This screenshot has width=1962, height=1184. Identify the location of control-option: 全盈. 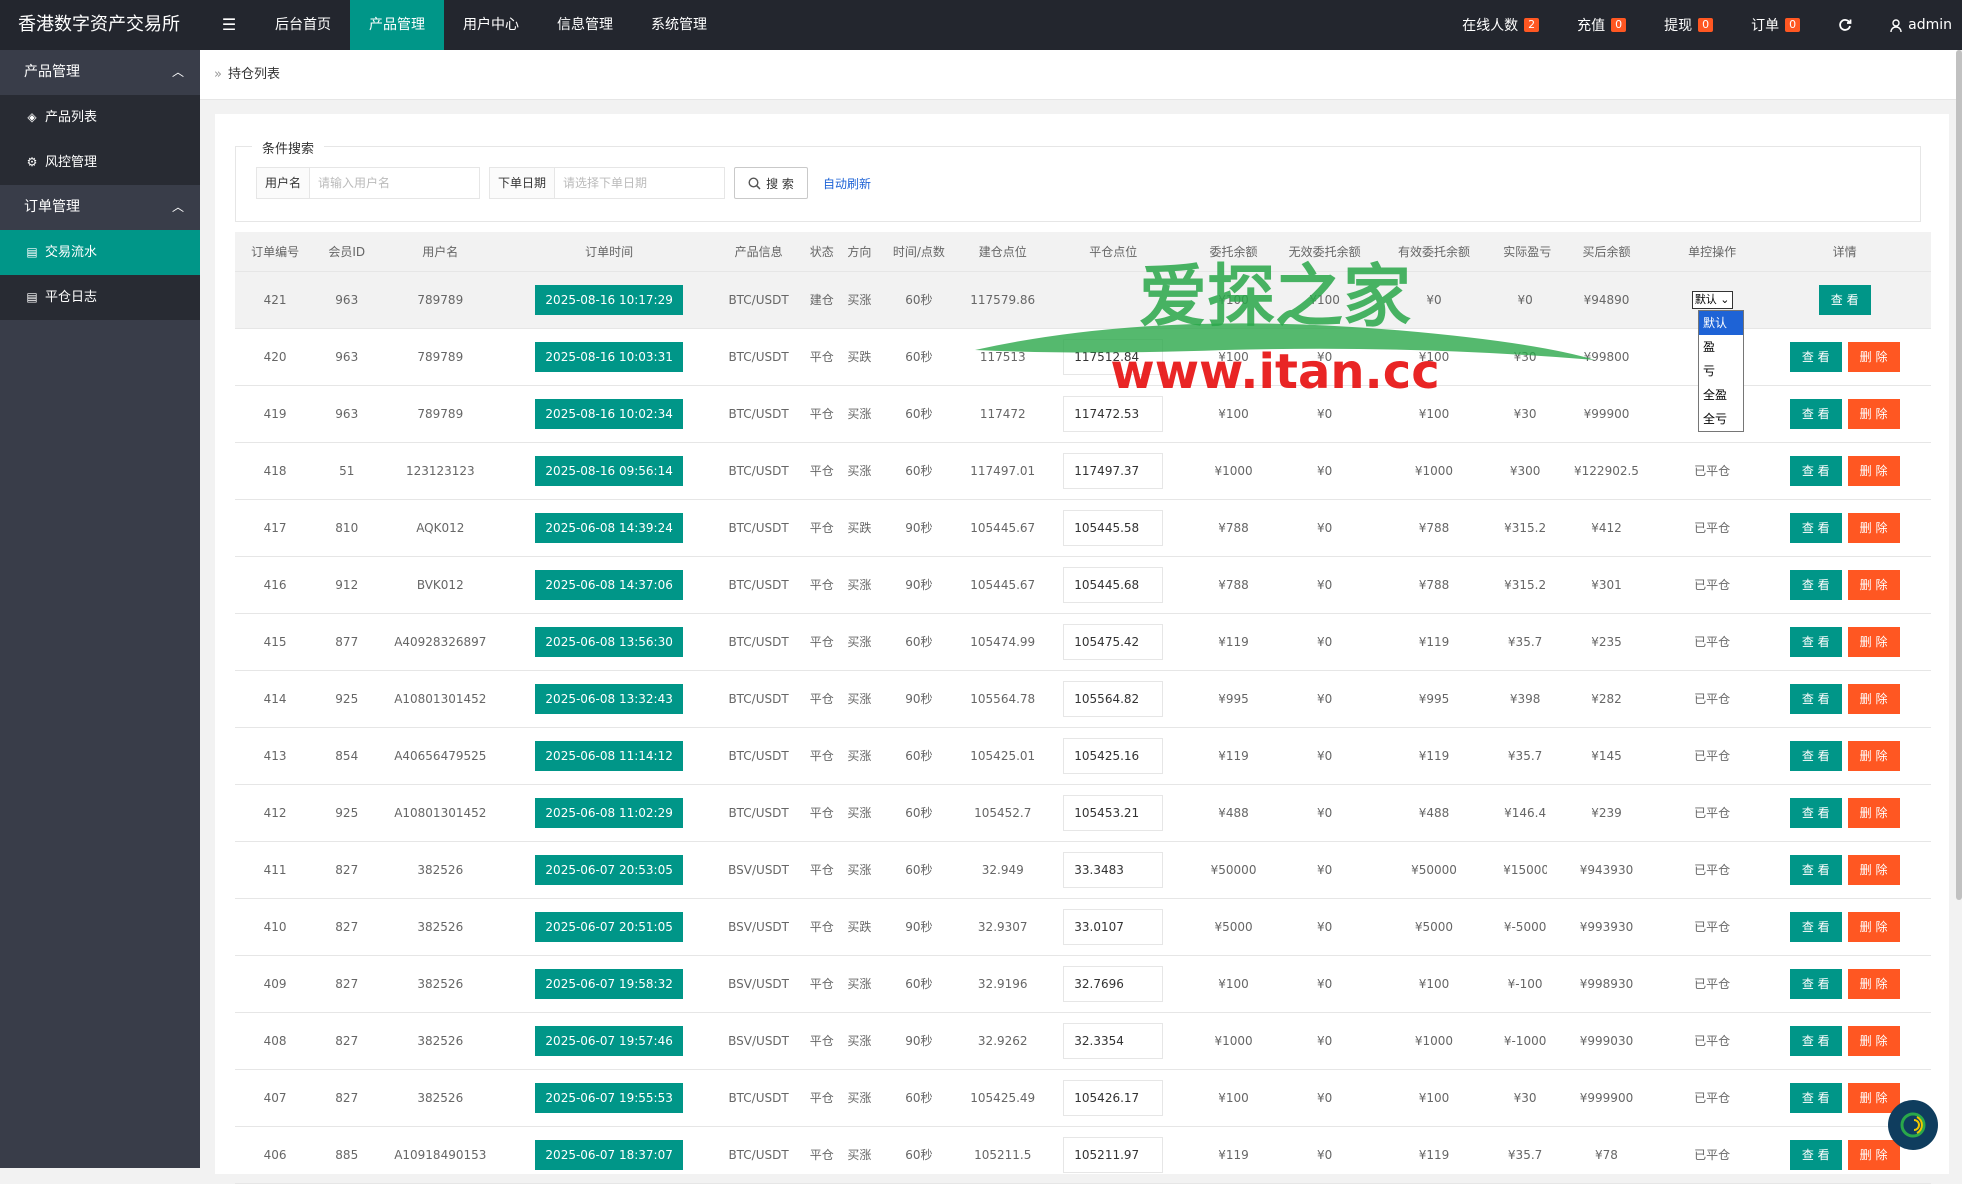
(1721, 395).